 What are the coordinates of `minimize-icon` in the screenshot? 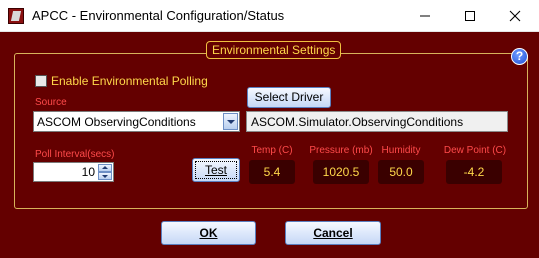 It's located at (425, 16).